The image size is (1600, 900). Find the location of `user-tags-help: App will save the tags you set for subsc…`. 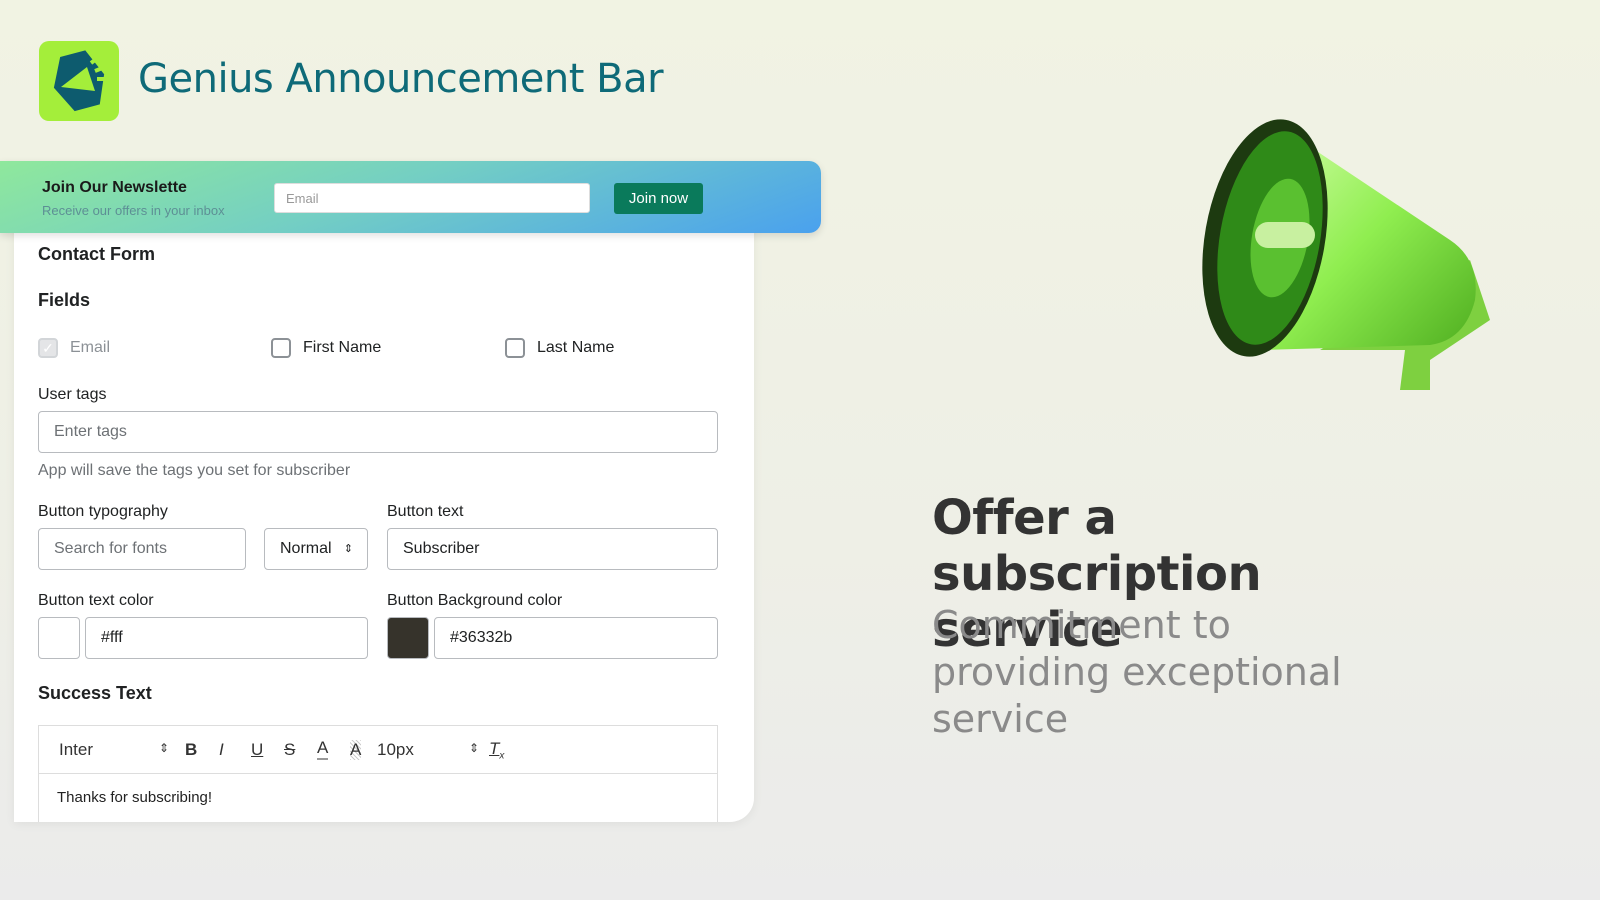

user-tags-help: App will save the tags you set for subsc… is located at coordinates (194, 470).